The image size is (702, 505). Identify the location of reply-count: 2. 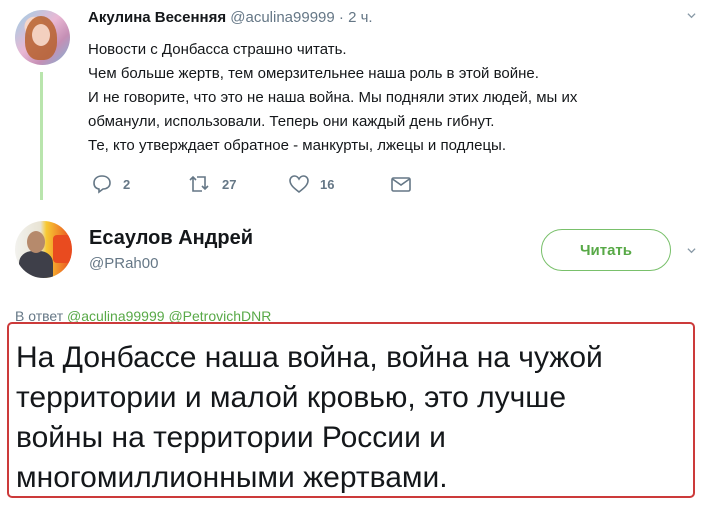
(127, 184).